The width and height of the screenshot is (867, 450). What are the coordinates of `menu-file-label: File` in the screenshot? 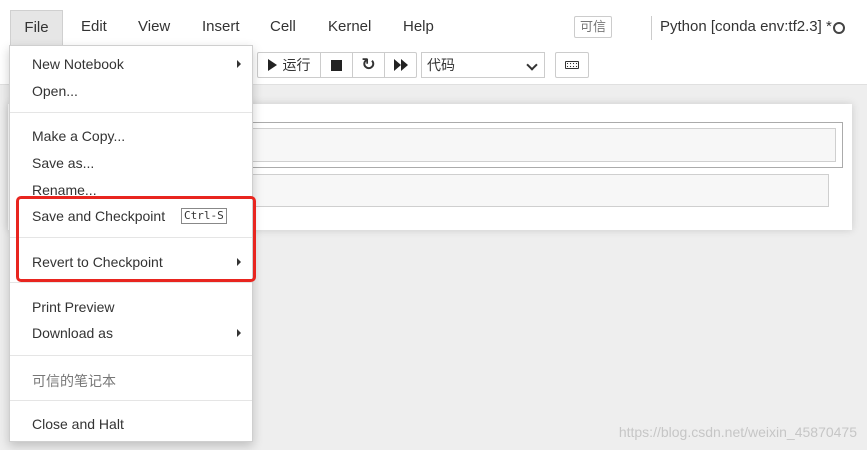 It's located at (36, 27).